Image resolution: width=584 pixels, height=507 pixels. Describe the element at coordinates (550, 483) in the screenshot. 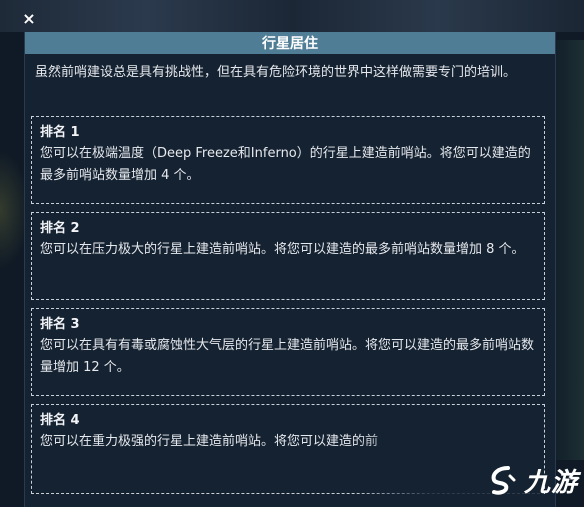

I see `watermark-text: 九游` at that location.